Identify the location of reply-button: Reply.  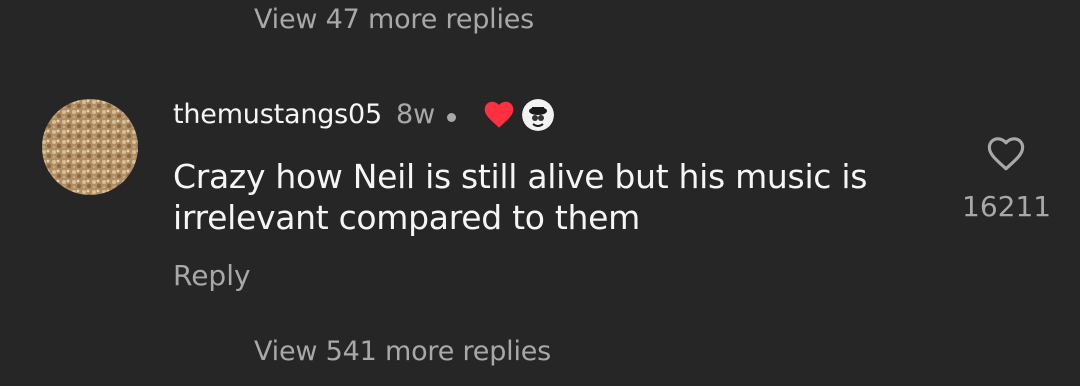
(212, 275).